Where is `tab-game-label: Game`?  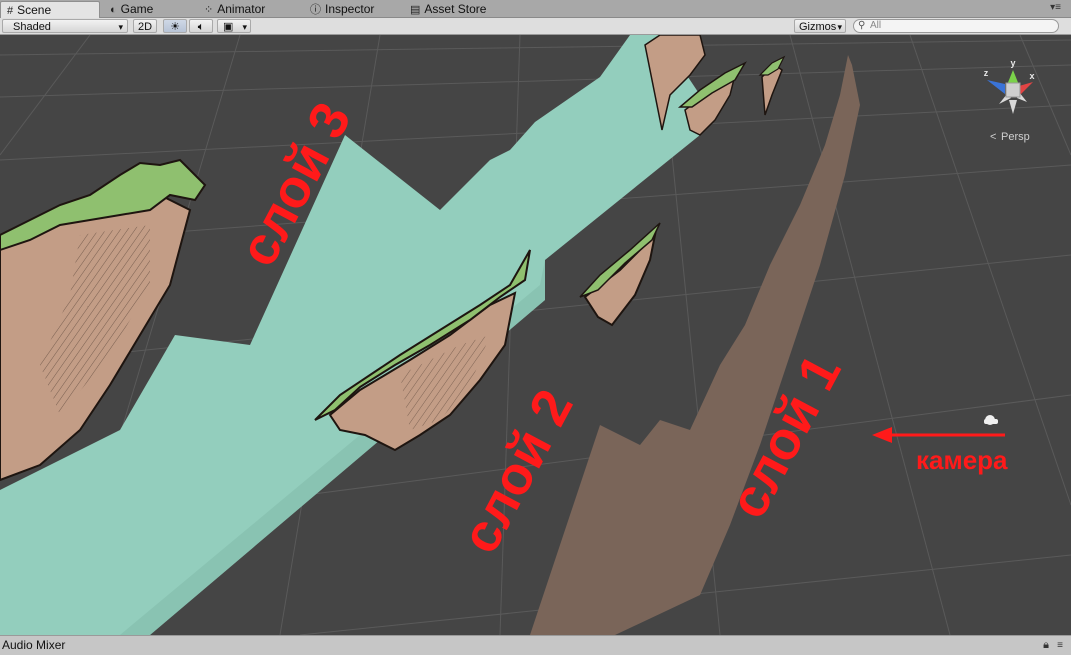 tab-game-label: Game is located at coordinates (137, 9).